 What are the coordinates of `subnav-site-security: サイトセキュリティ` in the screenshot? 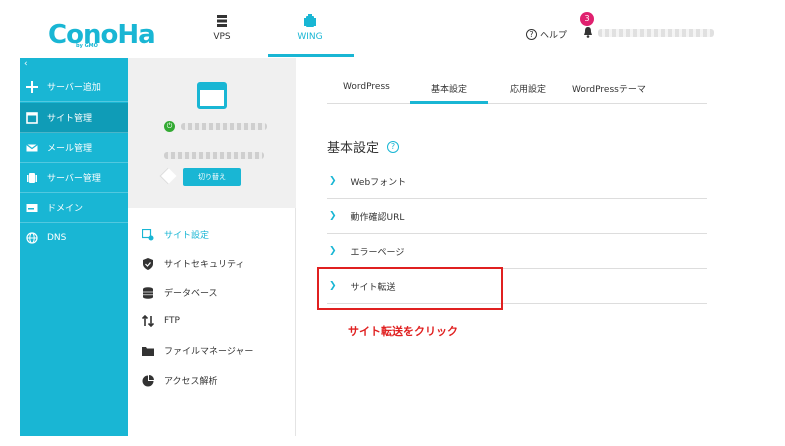 It's located at (193, 263).